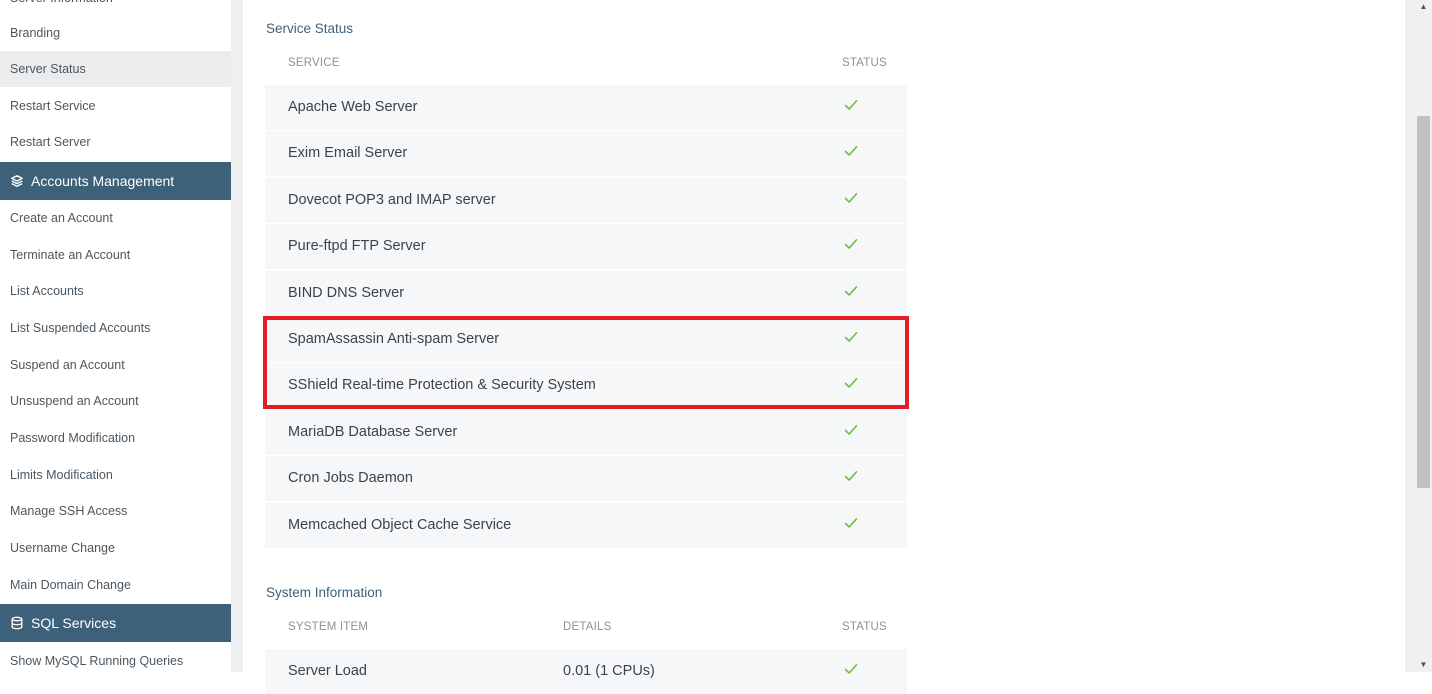  I want to click on service-row: Cron Jobs Daemon, so click(586, 478).